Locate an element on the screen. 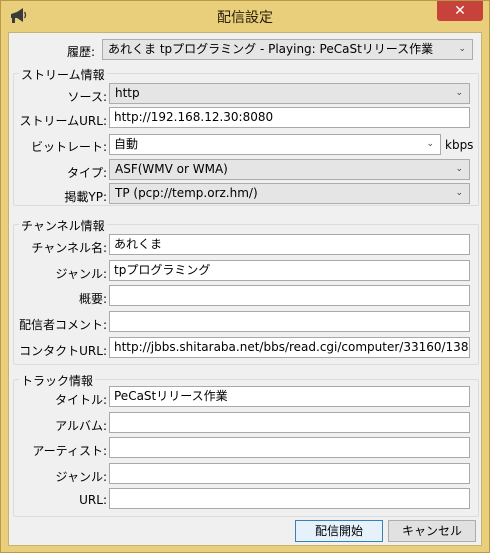  type-label: タイプ: is located at coordinates (86, 173).